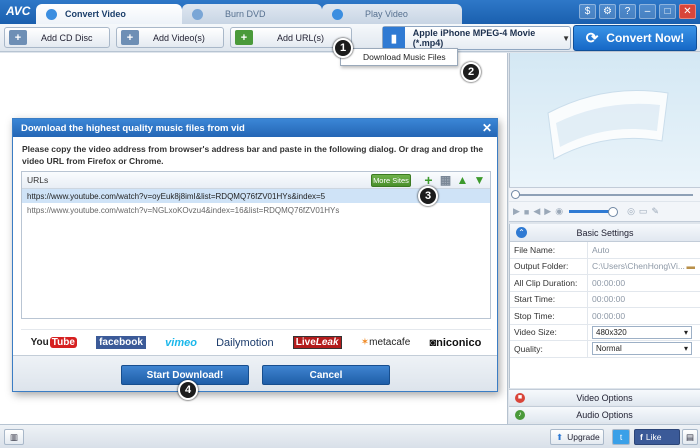  Describe the element at coordinates (428, 180) in the screenshot. I see `add-url-icon: +` at that location.